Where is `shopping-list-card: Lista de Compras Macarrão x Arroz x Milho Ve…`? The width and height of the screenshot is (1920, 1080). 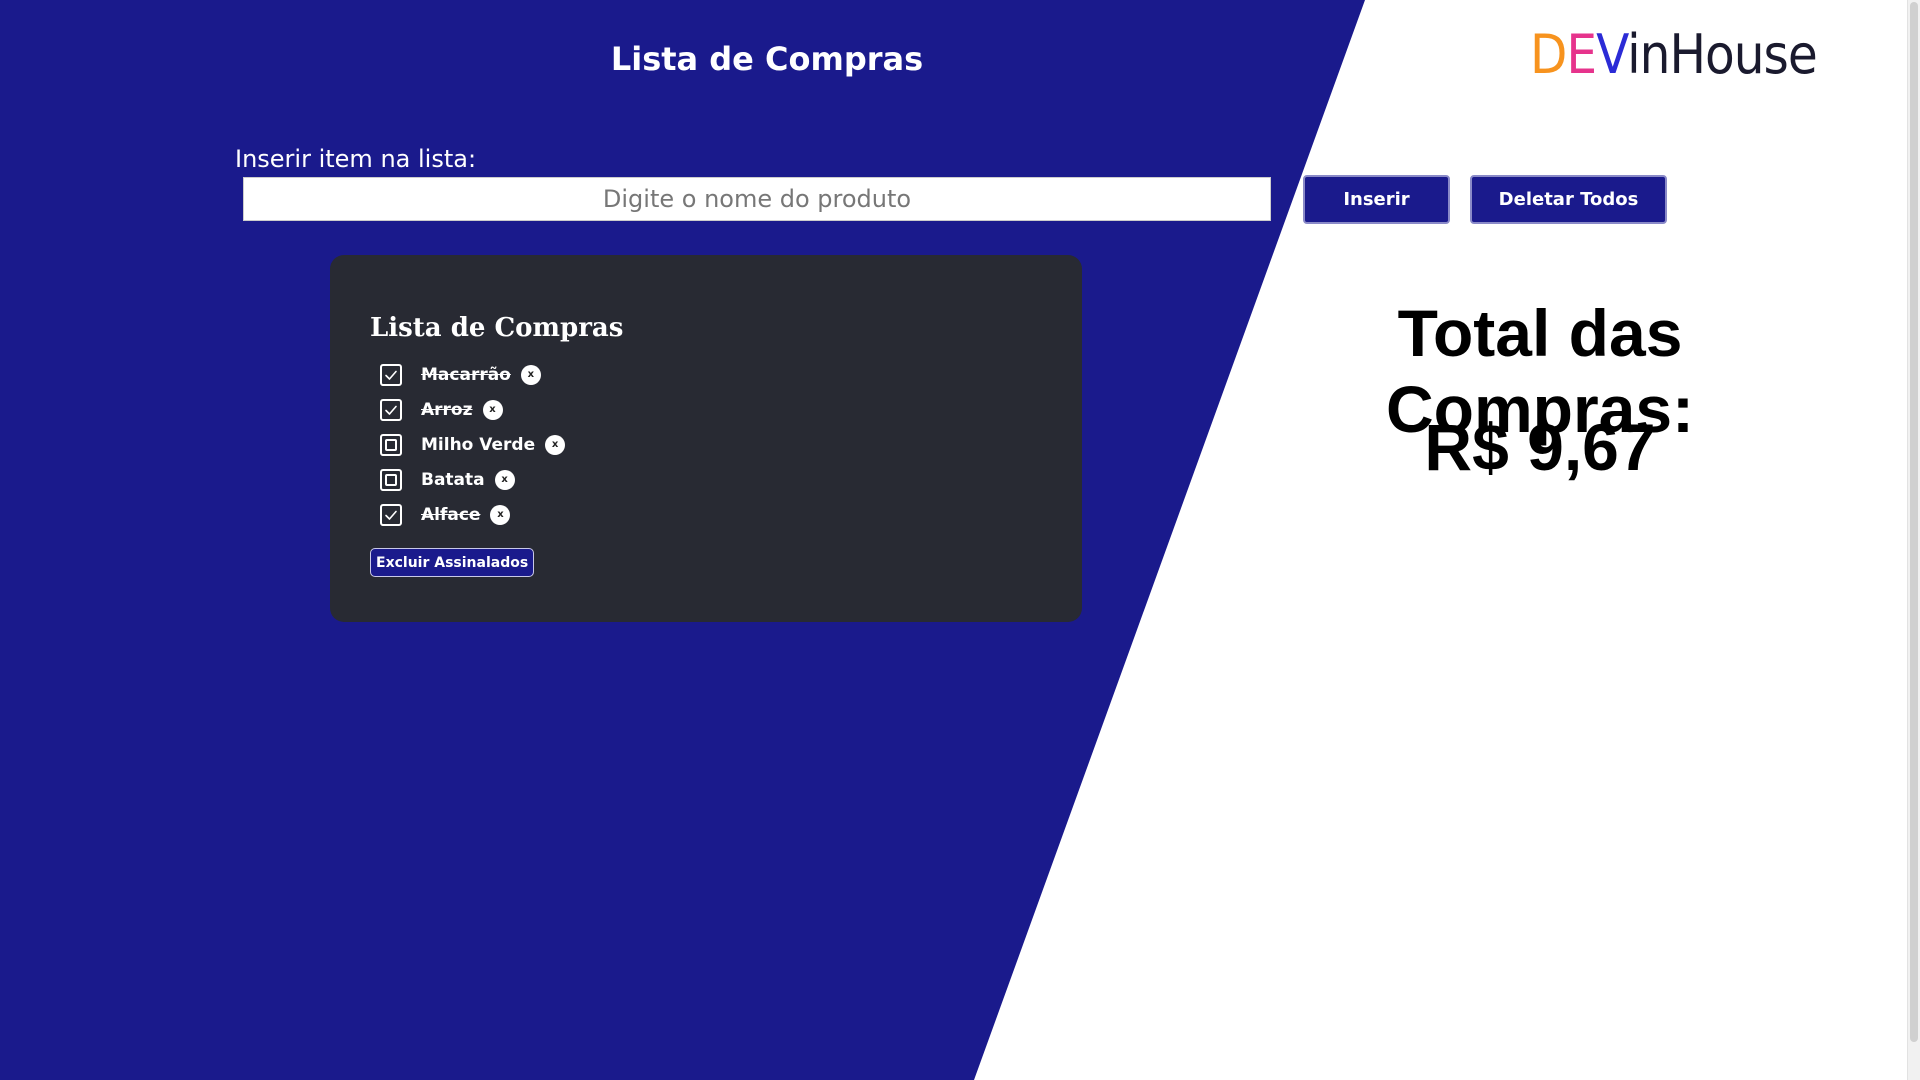
shopping-list-card: Lista de Compras Macarrão x Arroz x Milho Ve… is located at coordinates (706, 438).